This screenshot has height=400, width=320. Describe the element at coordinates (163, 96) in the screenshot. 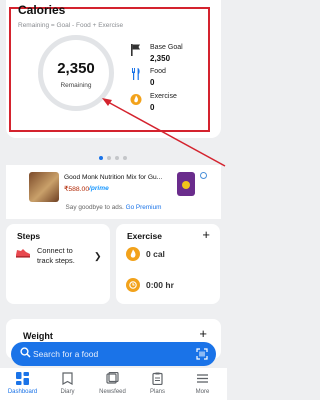

I see `exercise-label: Exercise` at that location.